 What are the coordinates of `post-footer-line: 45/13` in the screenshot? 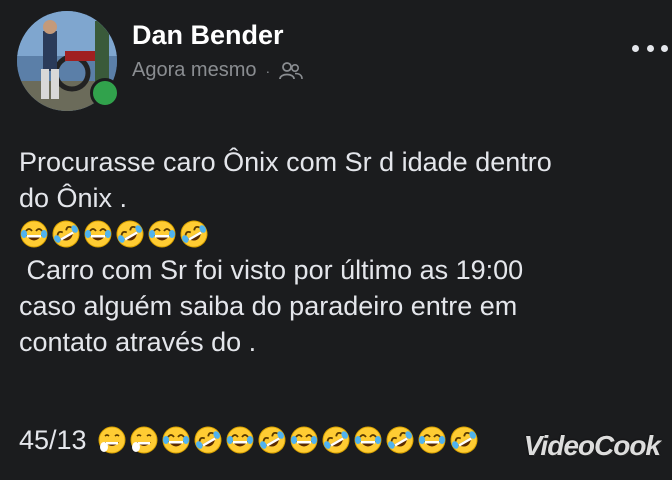 It's located at (250, 440).